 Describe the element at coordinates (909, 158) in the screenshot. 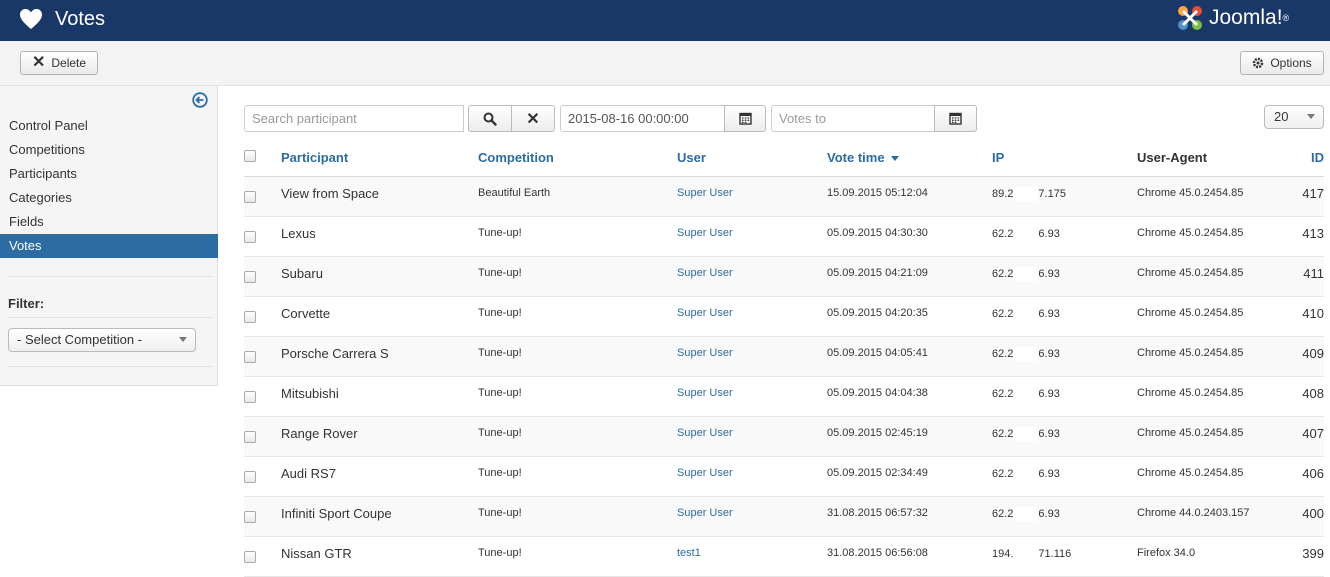

I see `column-vote-time: Vote time` at that location.